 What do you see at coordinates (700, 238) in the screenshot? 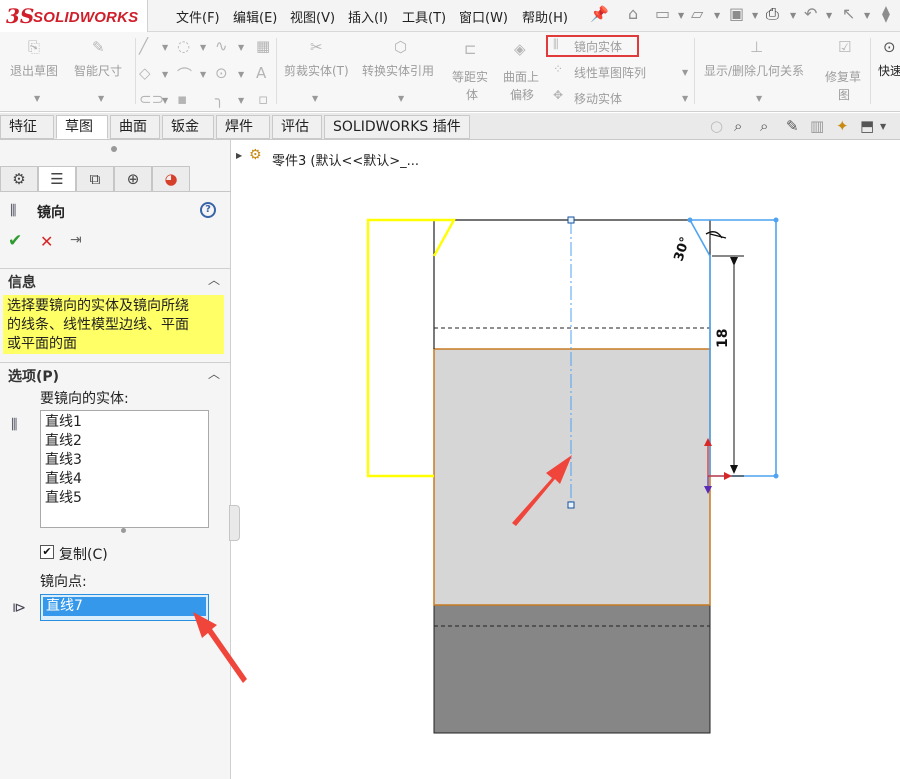
I see `sketch-mirrored-preview` at bounding box center [700, 238].